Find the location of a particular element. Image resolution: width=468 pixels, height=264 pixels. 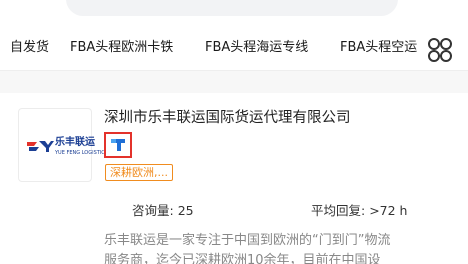

section-divider is located at coordinates (234, 82).